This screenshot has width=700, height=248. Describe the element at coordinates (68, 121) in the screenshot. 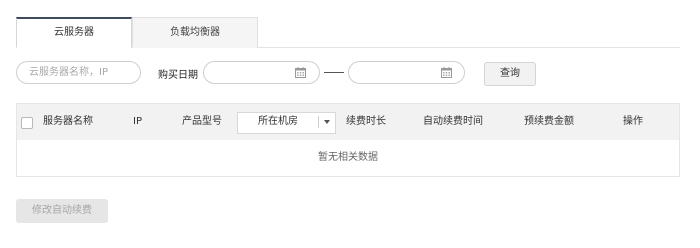

I see `header-server-name: 服务器名称` at that location.